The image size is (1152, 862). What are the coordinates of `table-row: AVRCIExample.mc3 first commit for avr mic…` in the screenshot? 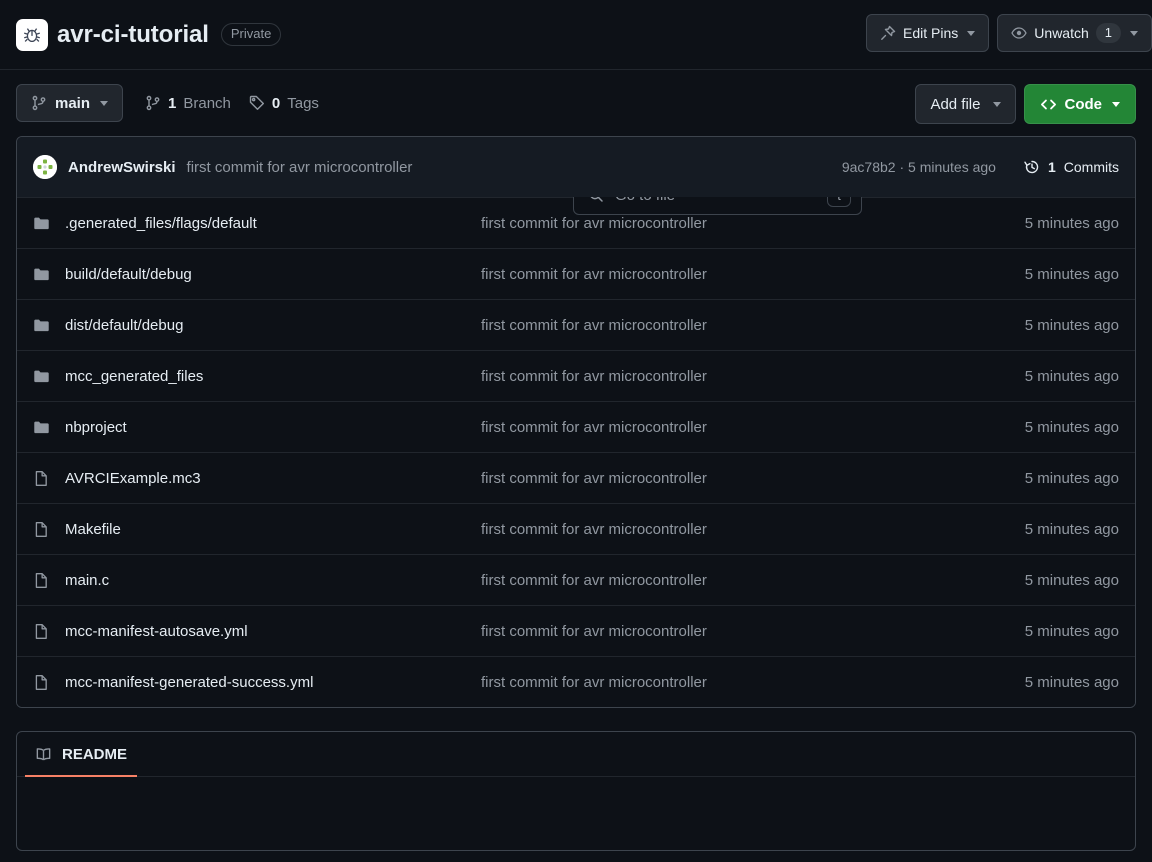 It's located at (576, 477).